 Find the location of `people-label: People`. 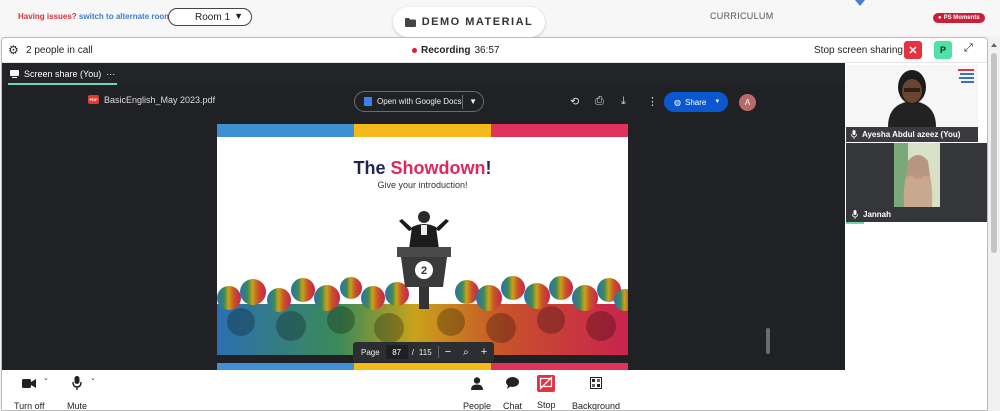

people-label: People is located at coordinates (477, 406).